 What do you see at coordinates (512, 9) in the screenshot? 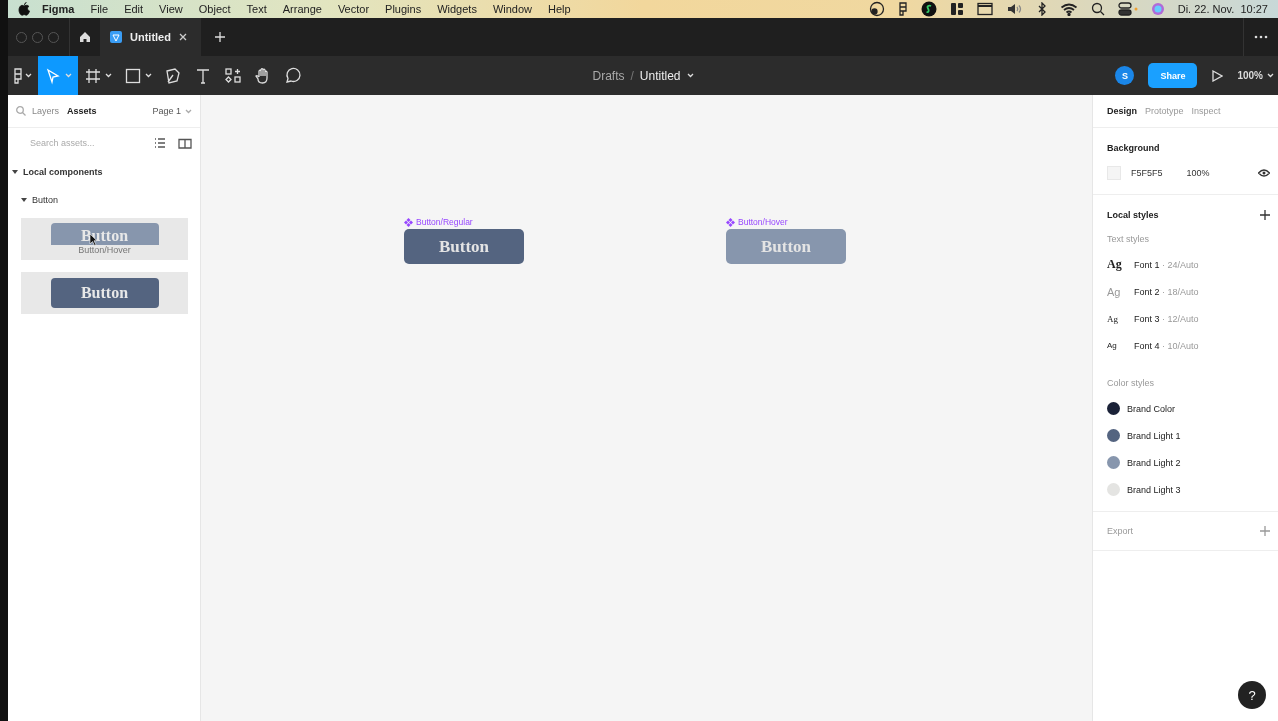
I see `menu-item: Window` at bounding box center [512, 9].